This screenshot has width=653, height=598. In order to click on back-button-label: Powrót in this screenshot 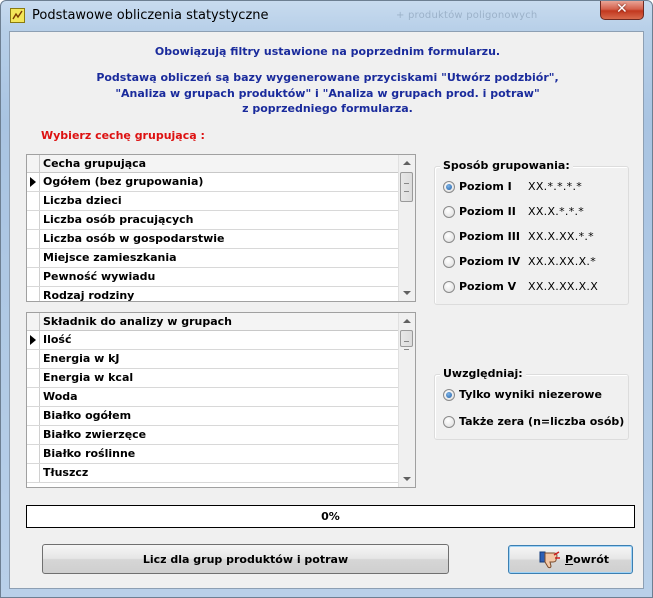, I will do `click(587, 559)`.